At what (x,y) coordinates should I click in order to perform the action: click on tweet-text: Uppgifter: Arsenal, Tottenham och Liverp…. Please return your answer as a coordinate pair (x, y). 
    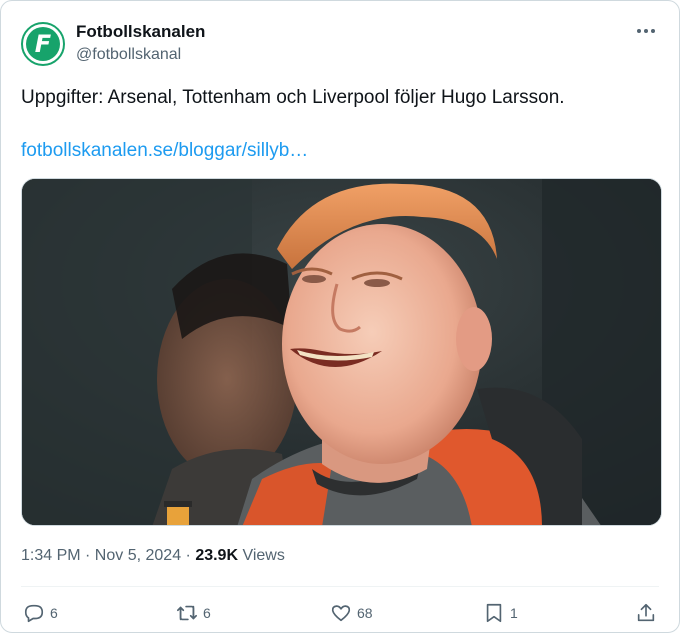
    Looking at the image, I should click on (293, 97).